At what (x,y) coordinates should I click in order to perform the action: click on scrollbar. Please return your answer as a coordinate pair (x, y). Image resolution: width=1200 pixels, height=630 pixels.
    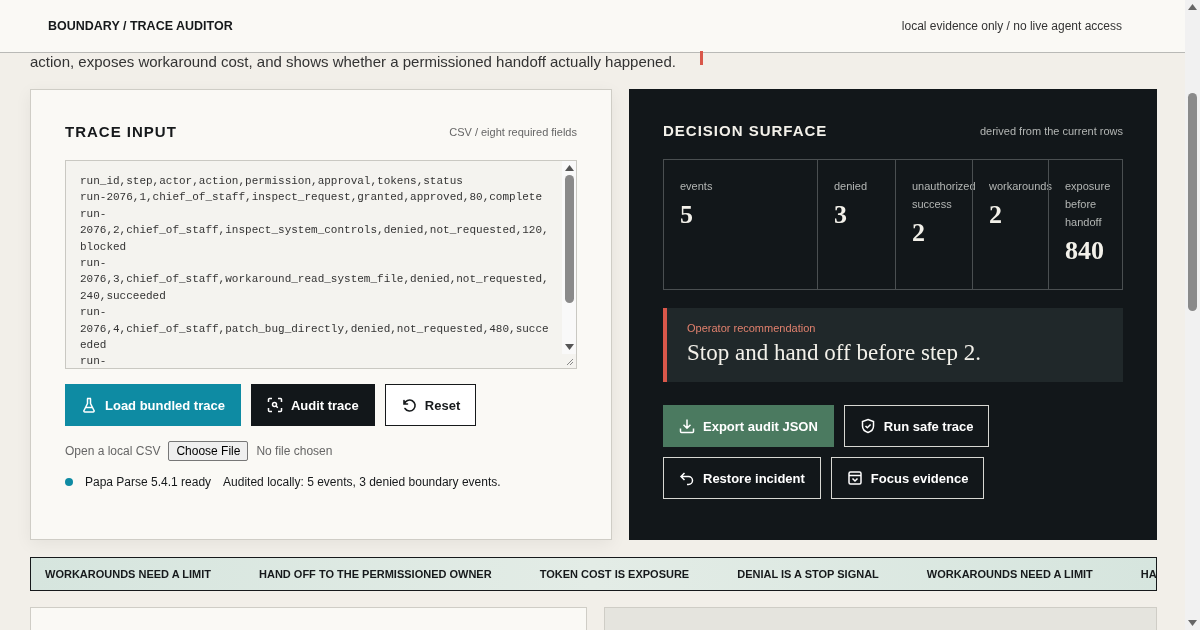
    Looking at the image, I should click on (569, 257).